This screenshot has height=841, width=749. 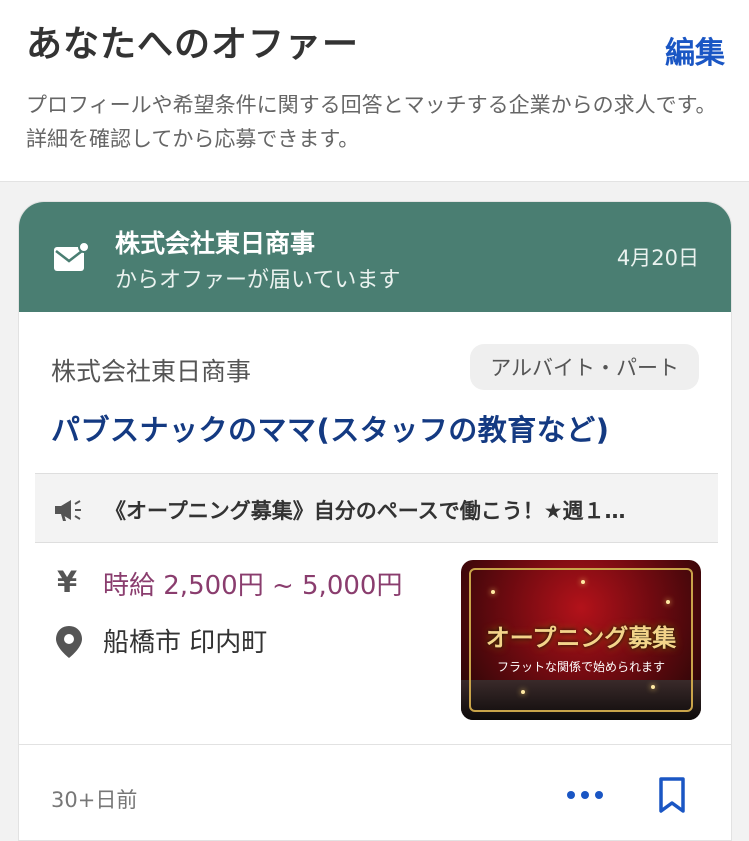 I want to click on job-company: 株式会社東日商事, so click(x=151, y=371).